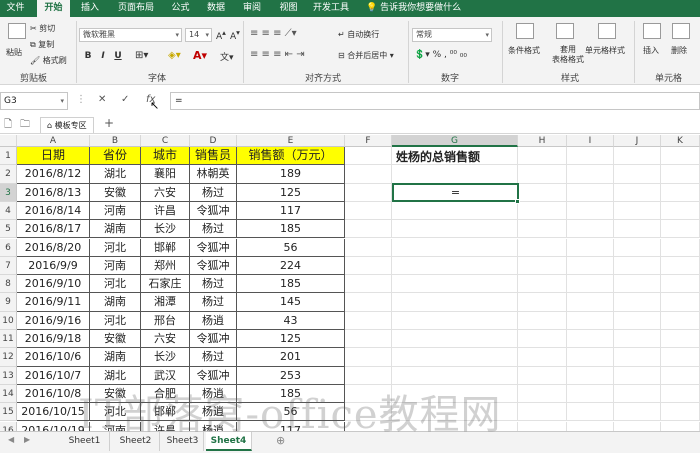 Image resolution: width=700 pixels, height=453 pixels. I want to click on tell-me-box: 💡 告诉我你想要做什么, so click(413, 8).